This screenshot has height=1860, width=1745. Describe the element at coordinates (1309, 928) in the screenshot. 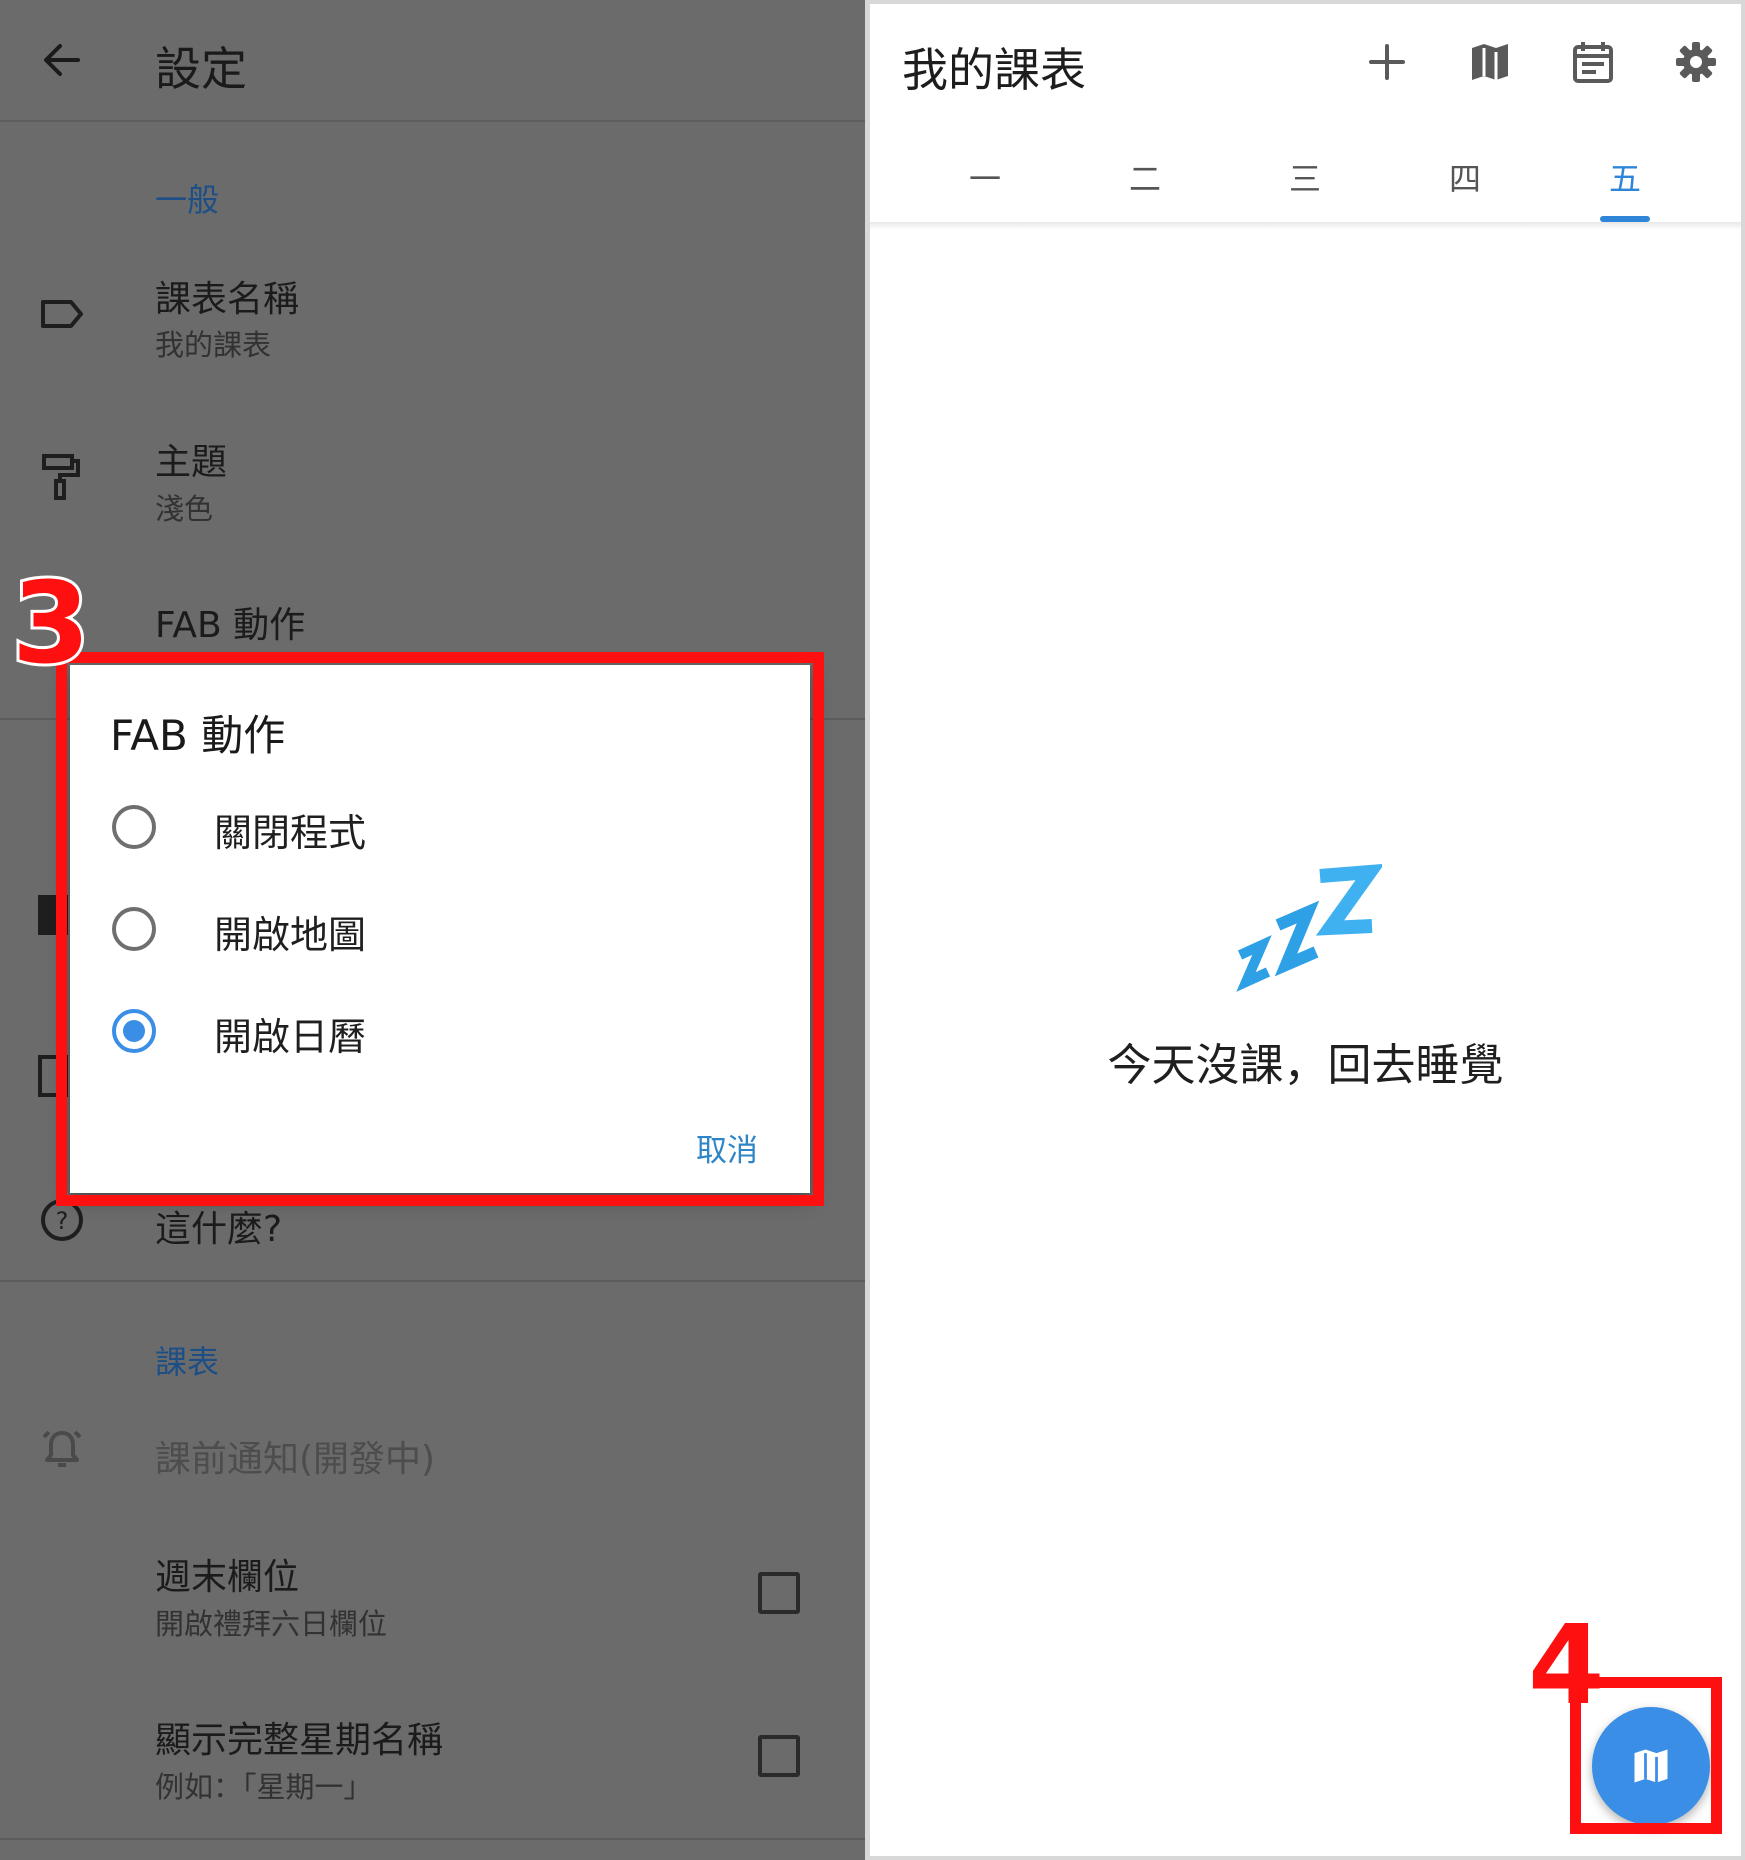

I see `sleep-zzz-icon` at that location.